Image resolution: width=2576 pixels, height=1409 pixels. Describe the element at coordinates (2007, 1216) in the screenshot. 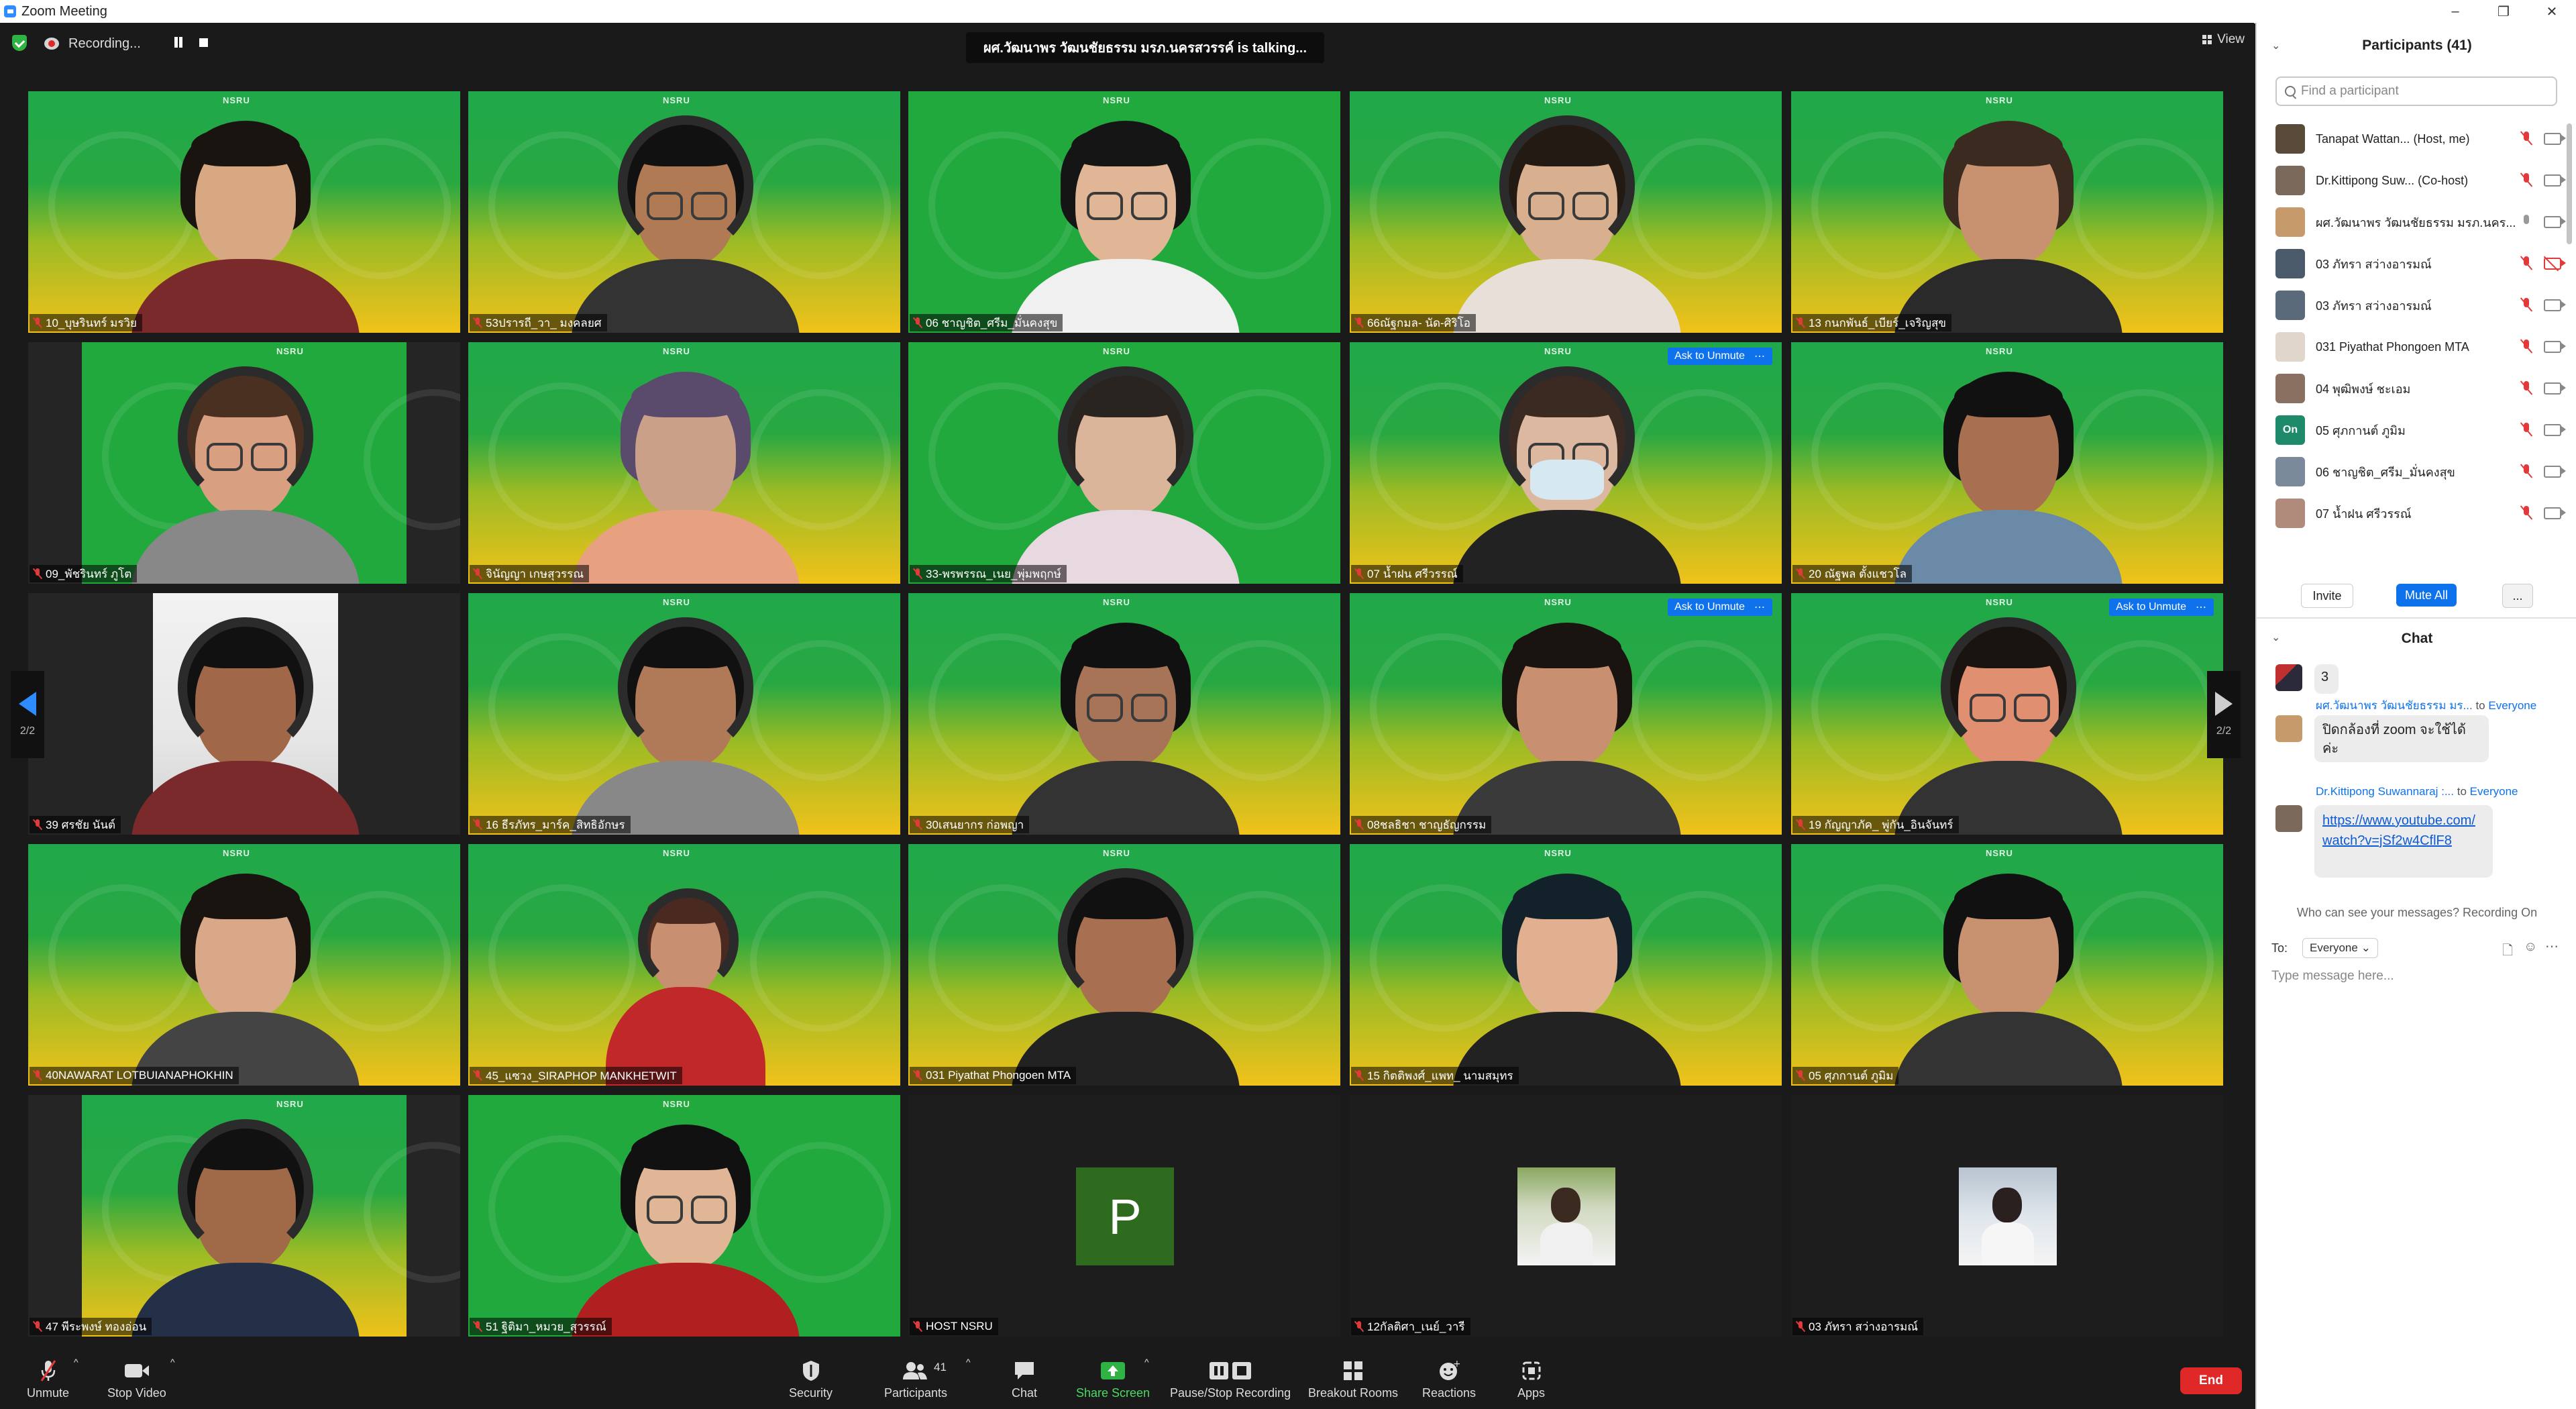

I see `participant-video-tile: 03 ภัทรา สว่างอารมณ์` at that location.